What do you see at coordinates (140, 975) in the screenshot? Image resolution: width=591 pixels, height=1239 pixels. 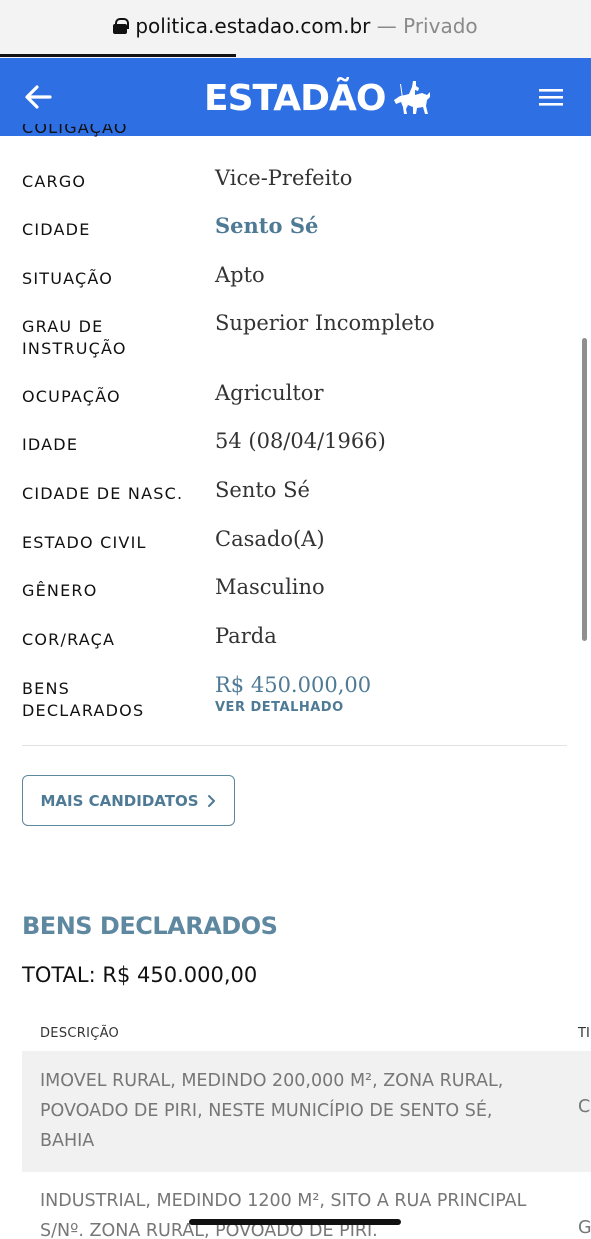 I see `assets-total: TOTAL: R$ 450.000,00` at bounding box center [140, 975].